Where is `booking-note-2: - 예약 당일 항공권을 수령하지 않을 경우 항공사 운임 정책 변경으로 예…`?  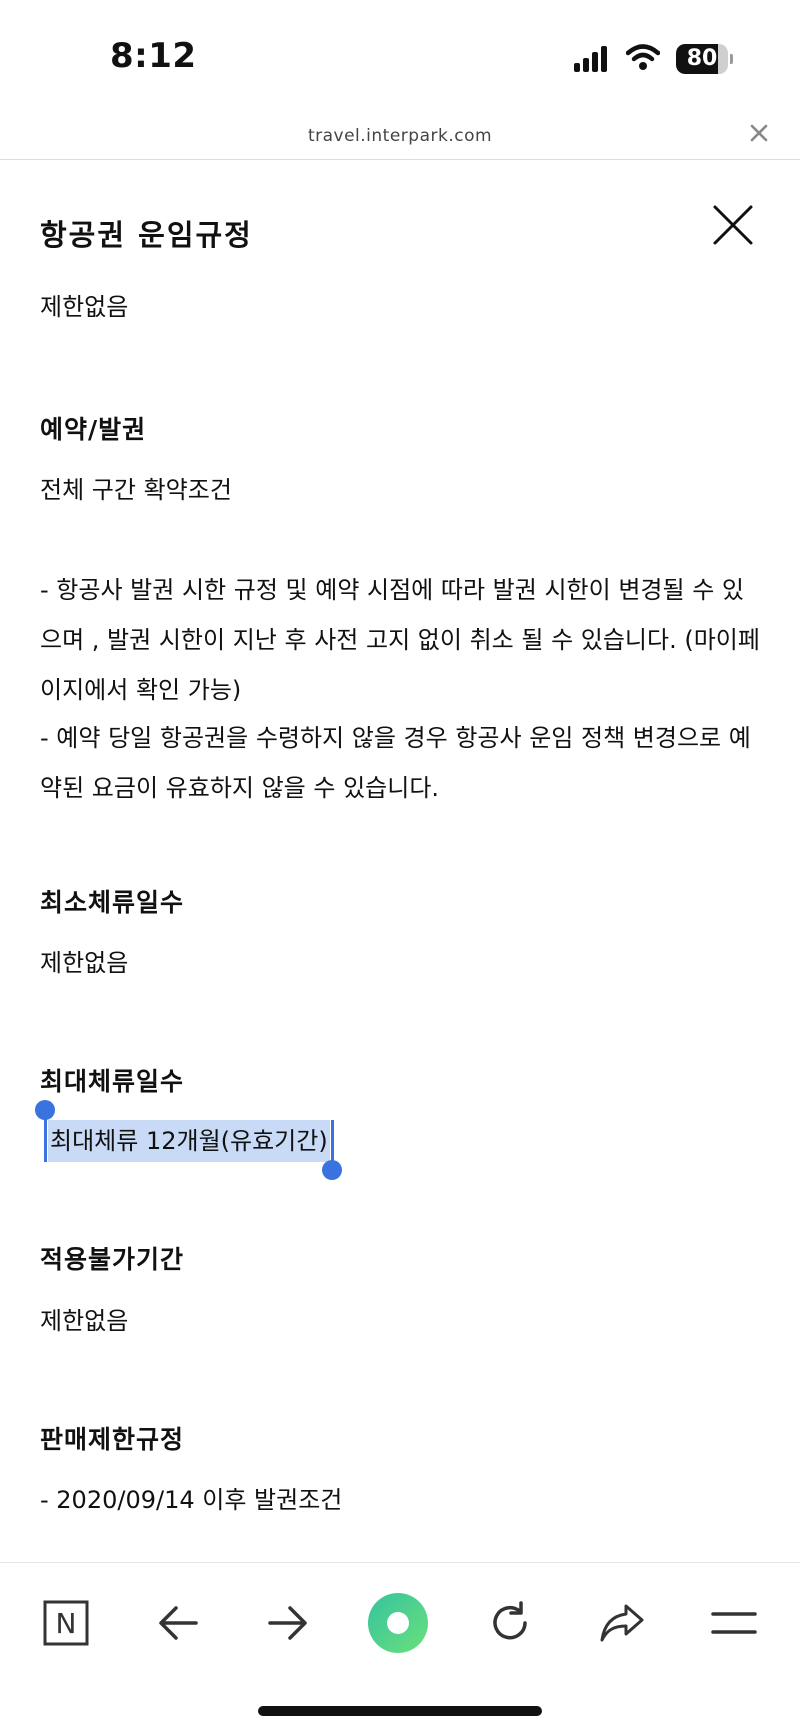 booking-note-2: - 예약 당일 항공권을 수령하지 않을 경우 항공사 운임 정책 변경으로 예… is located at coordinates (395, 763).